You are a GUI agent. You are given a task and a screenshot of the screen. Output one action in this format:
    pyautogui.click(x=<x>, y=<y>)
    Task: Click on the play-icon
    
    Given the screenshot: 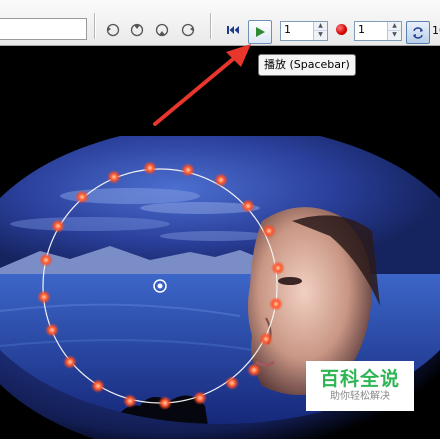 What is the action you would take?
    pyautogui.click(x=260, y=32)
    